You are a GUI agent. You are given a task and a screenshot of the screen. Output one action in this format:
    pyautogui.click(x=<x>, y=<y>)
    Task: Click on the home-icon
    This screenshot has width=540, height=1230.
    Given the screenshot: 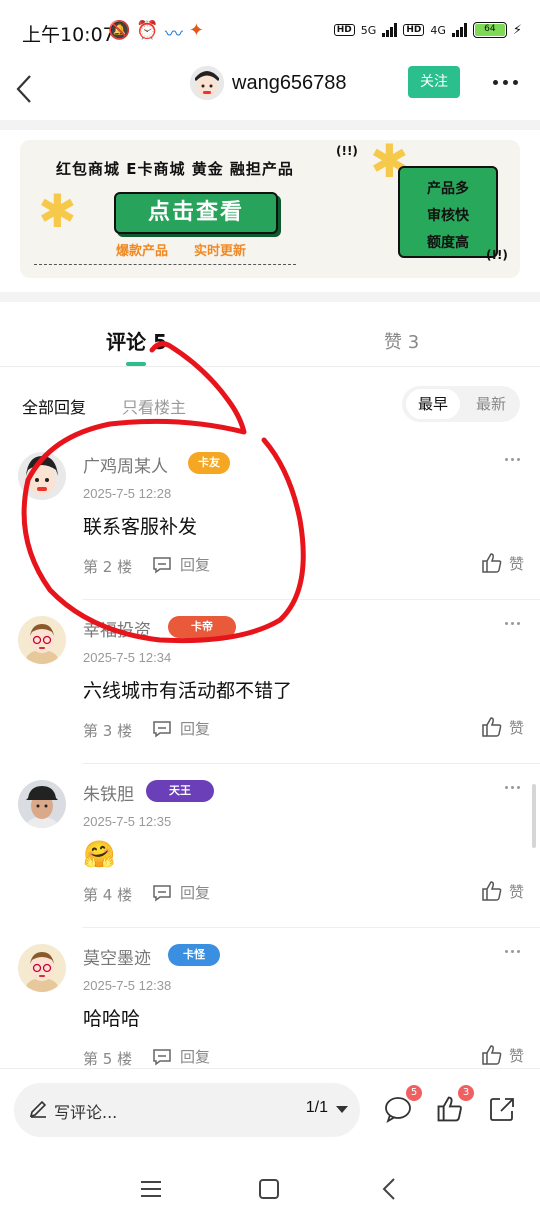 What is the action you would take?
    pyautogui.click(x=269, y=1189)
    